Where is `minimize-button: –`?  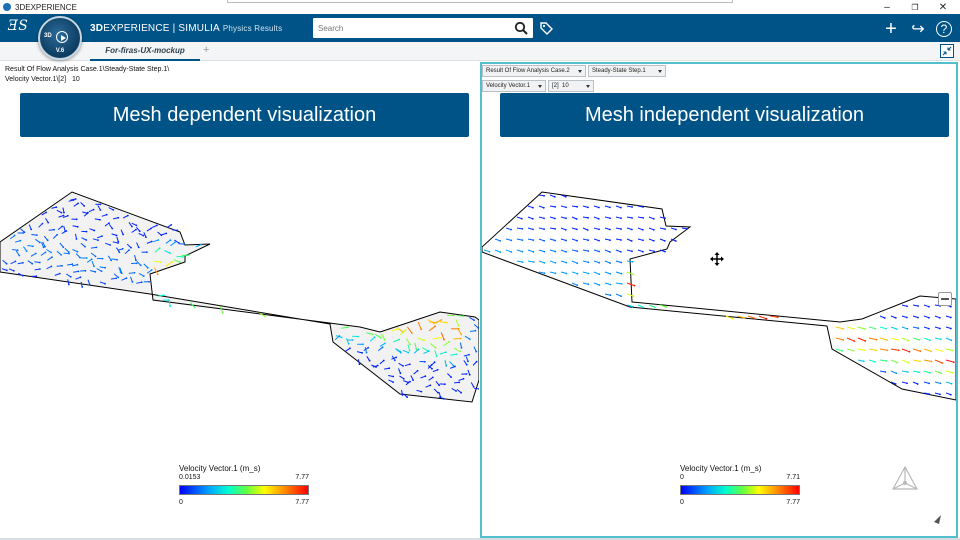
minimize-button: – is located at coordinates (887, 7).